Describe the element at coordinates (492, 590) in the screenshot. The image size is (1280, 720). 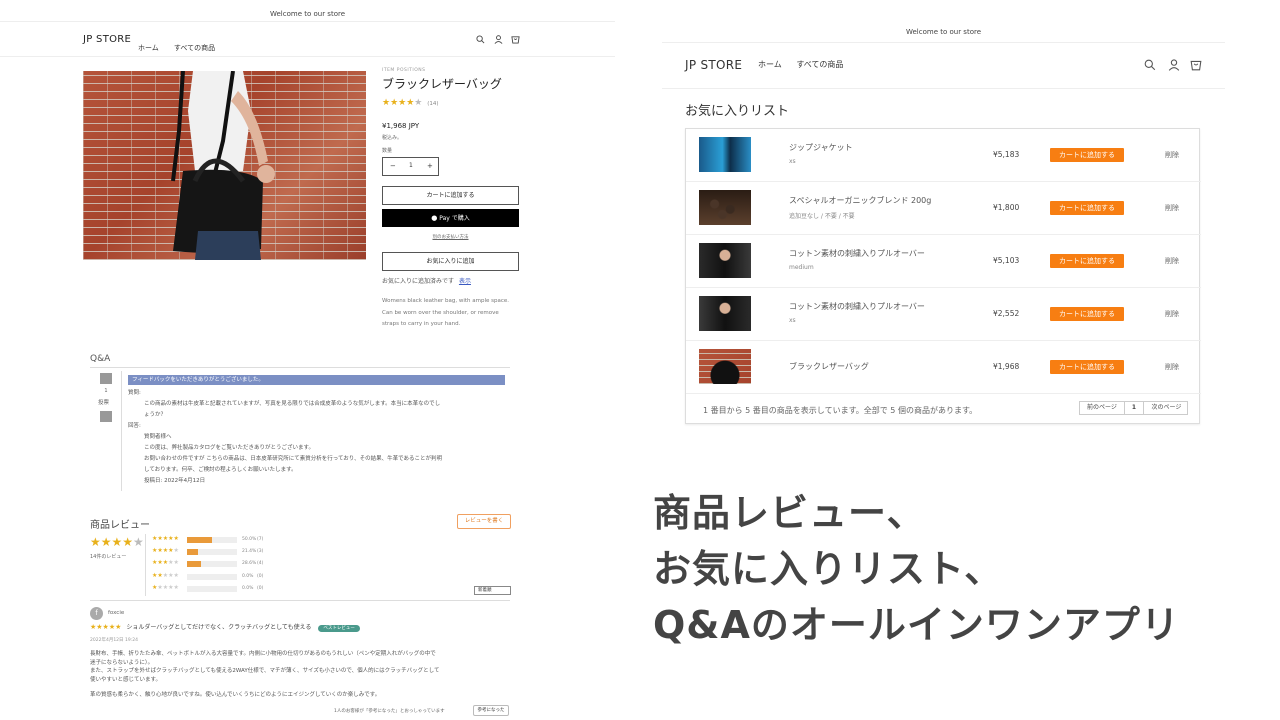
I see `sort-select: 新着順` at that location.